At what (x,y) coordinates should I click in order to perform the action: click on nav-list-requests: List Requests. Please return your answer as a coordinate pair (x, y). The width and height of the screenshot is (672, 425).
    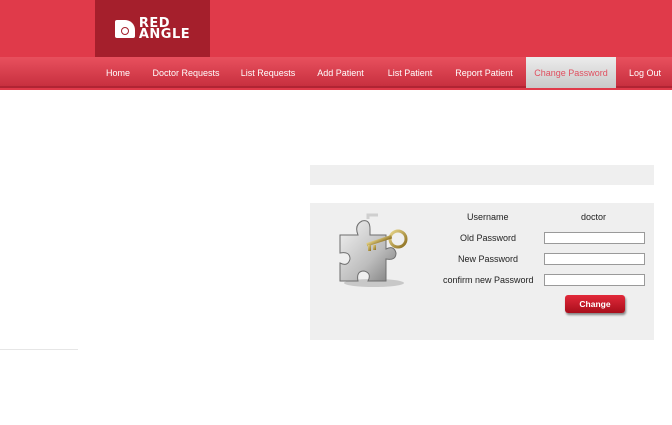
    Looking at the image, I should click on (268, 72).